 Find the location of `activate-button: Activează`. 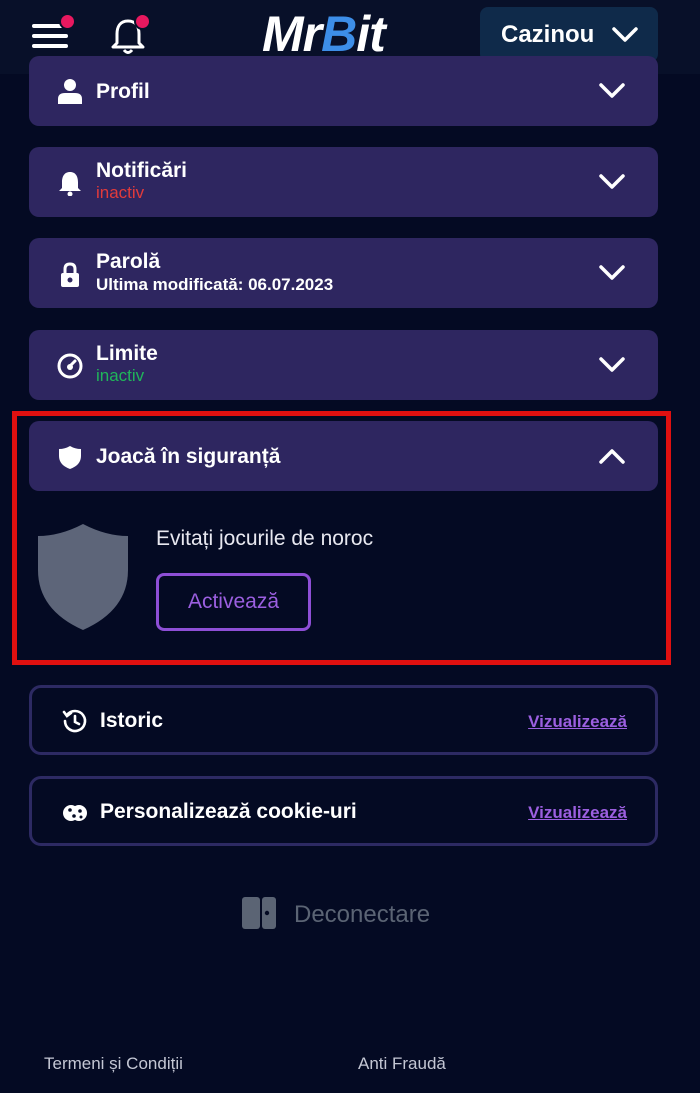

activate-button: Activează is located at coordinates (233, 602).